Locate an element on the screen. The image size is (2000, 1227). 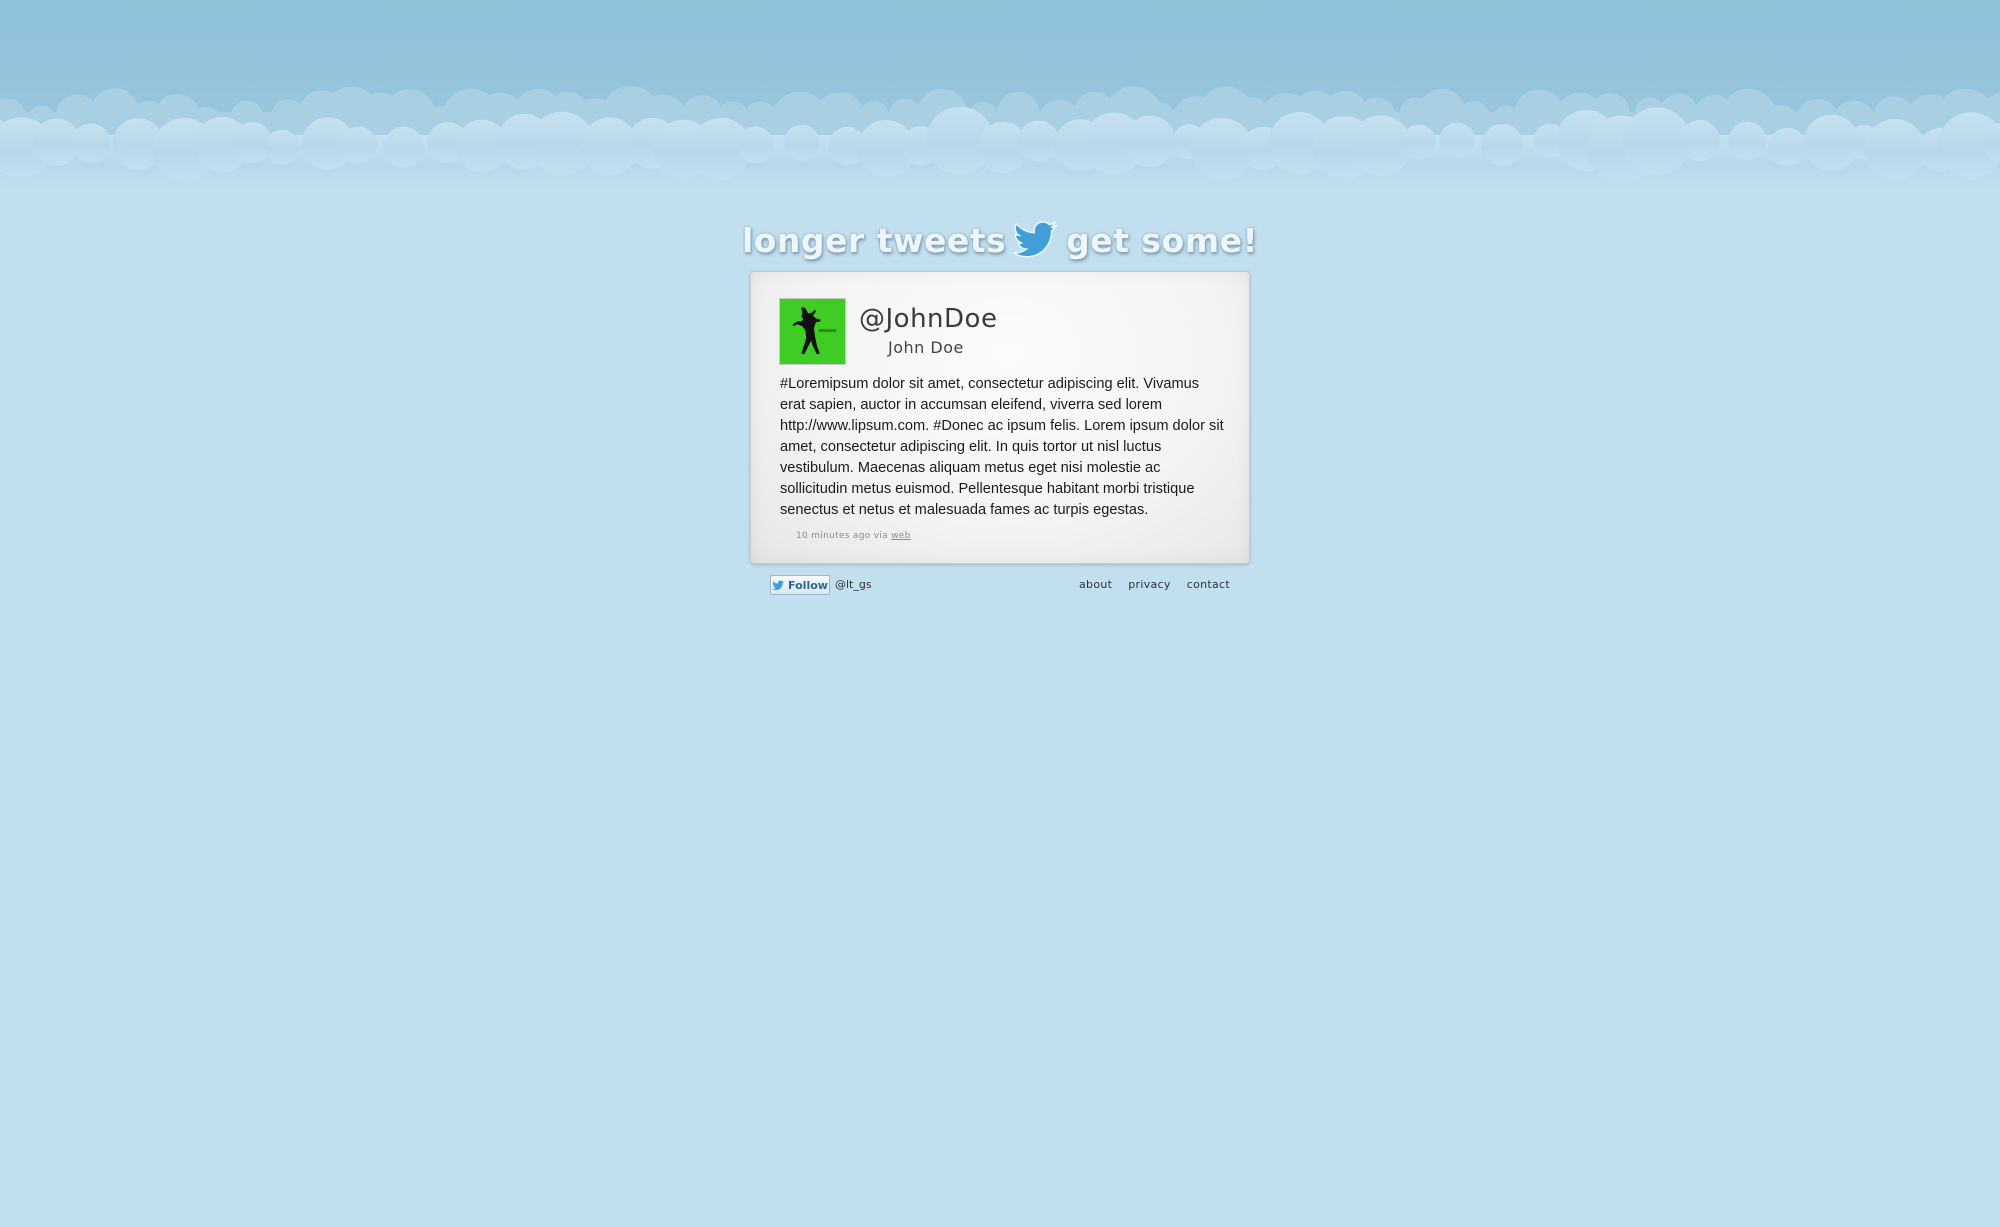
tweet-meta: 10 minutes ago via web is located at coordinates (853, 536).